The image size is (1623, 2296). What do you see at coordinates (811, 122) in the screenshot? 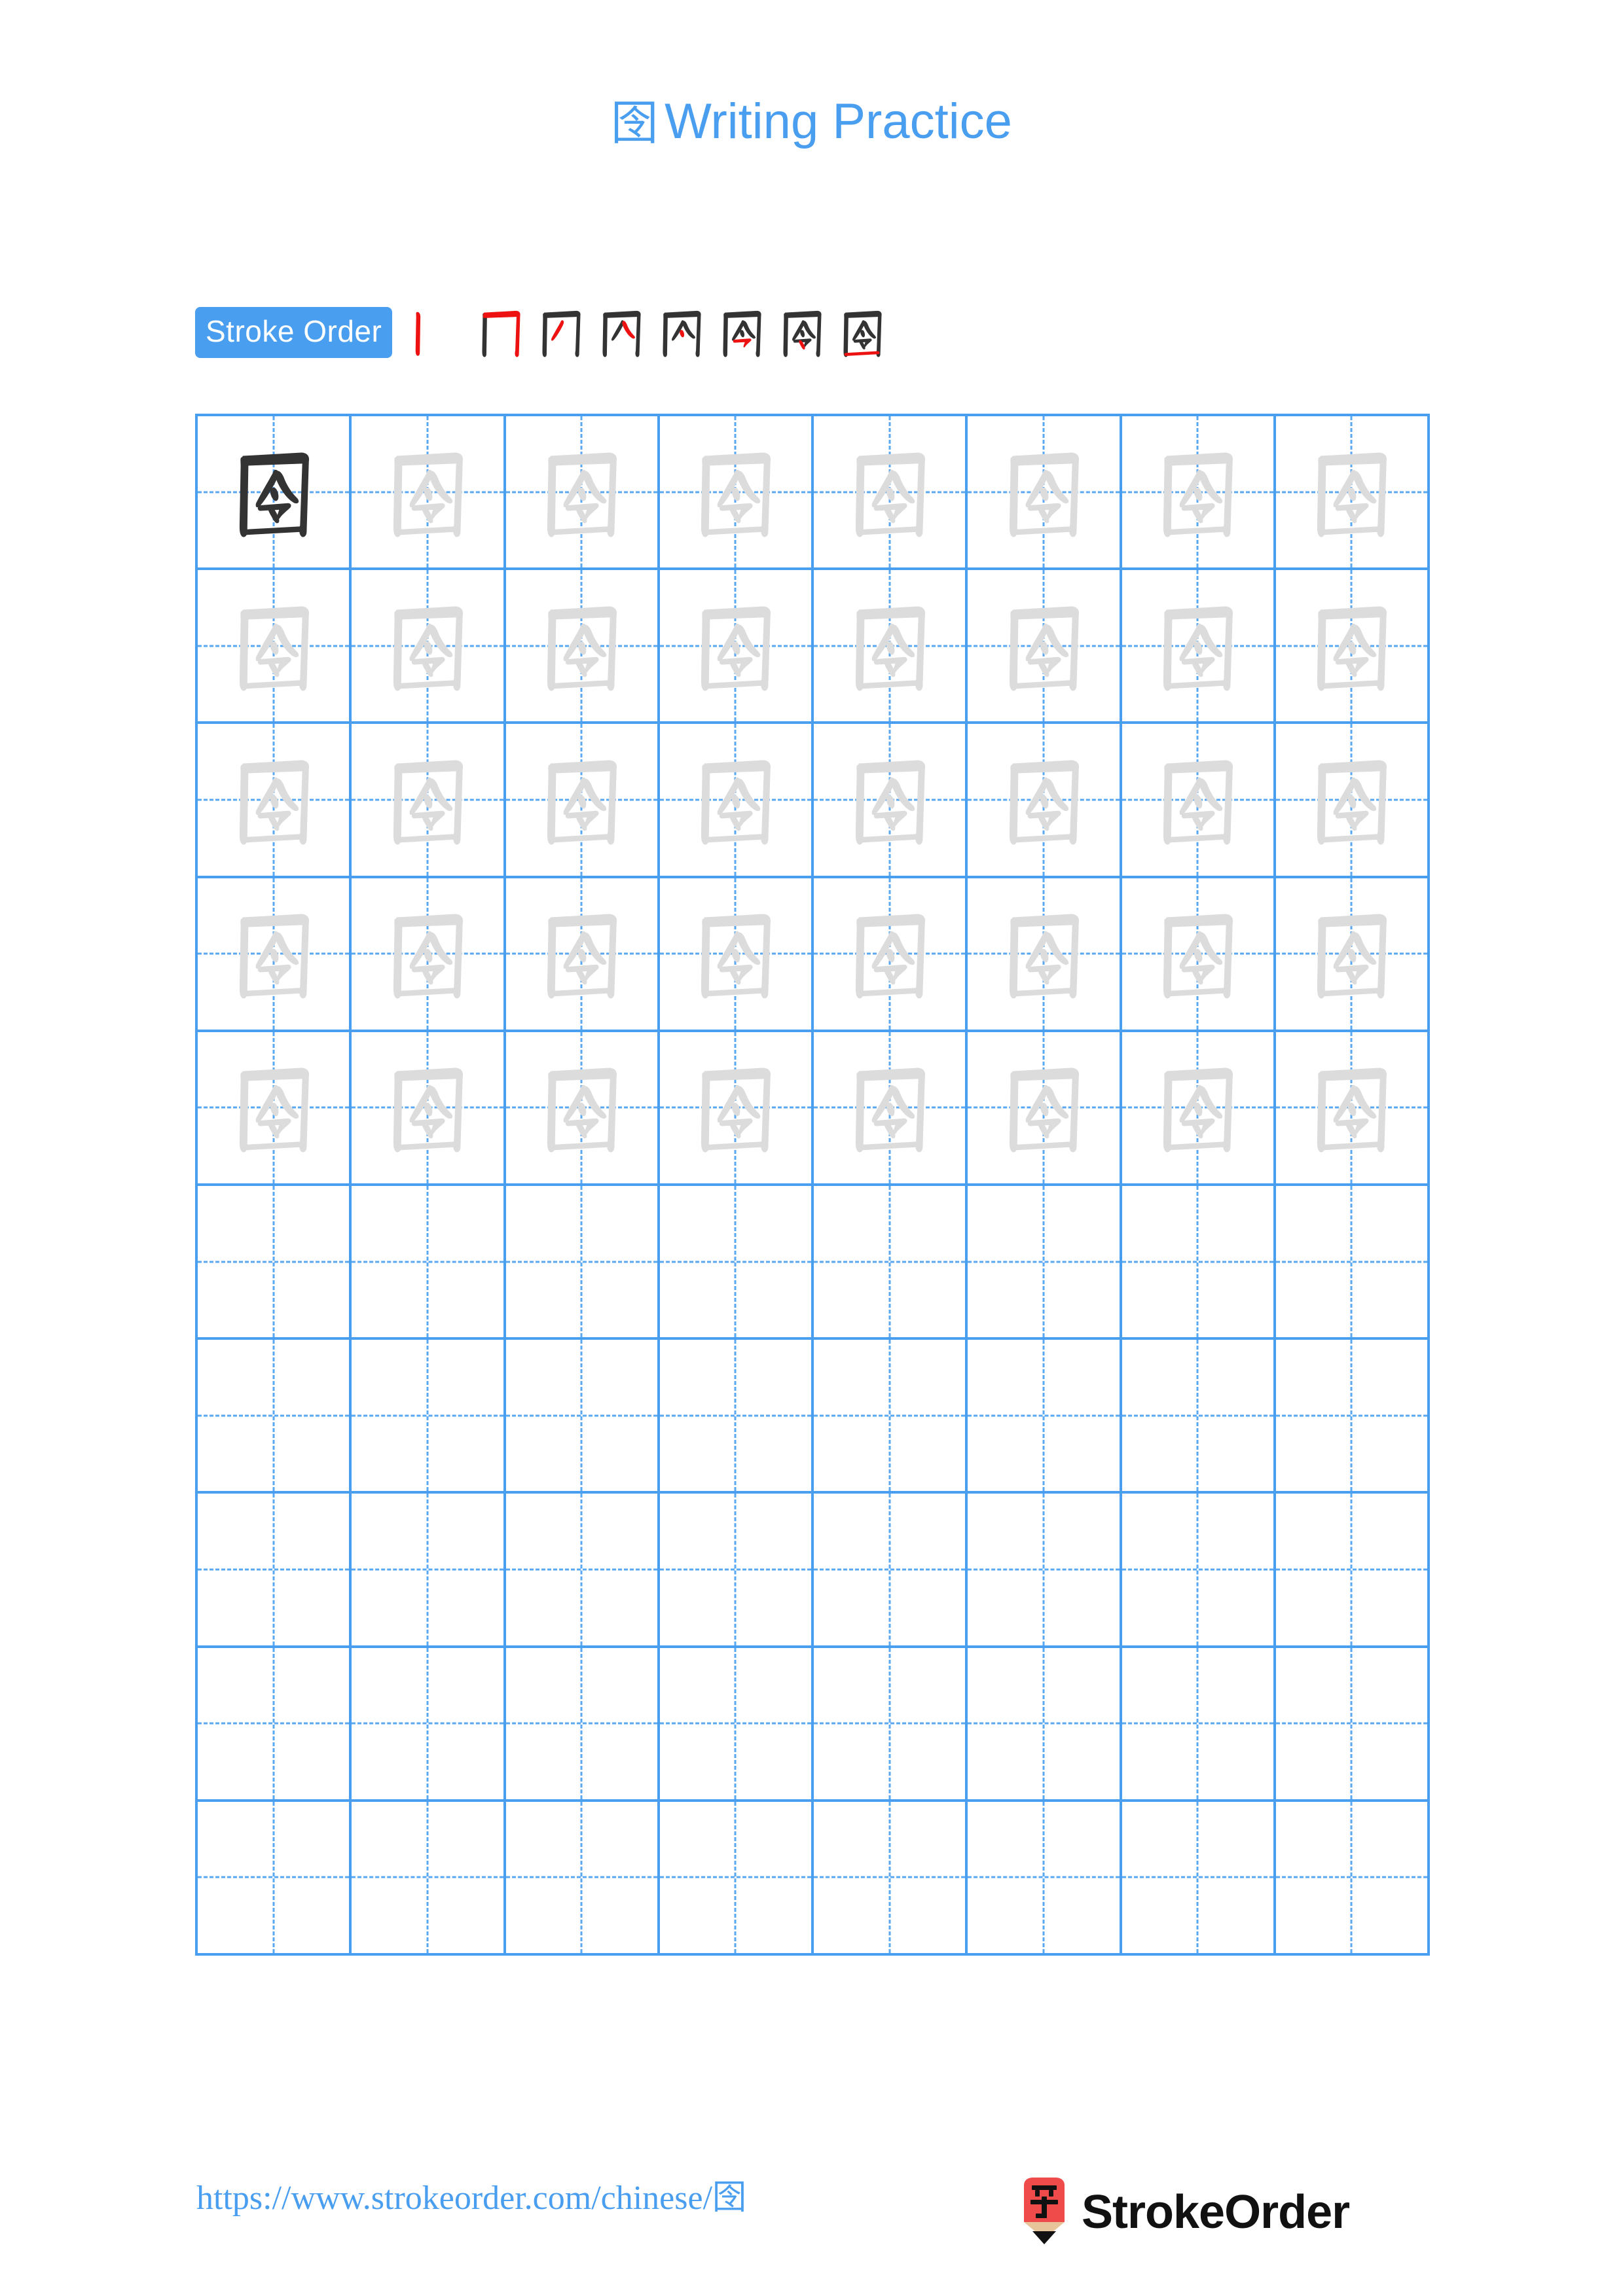
I see `page-title: 囹 Writing Practice` at bounding box center [811, 122].